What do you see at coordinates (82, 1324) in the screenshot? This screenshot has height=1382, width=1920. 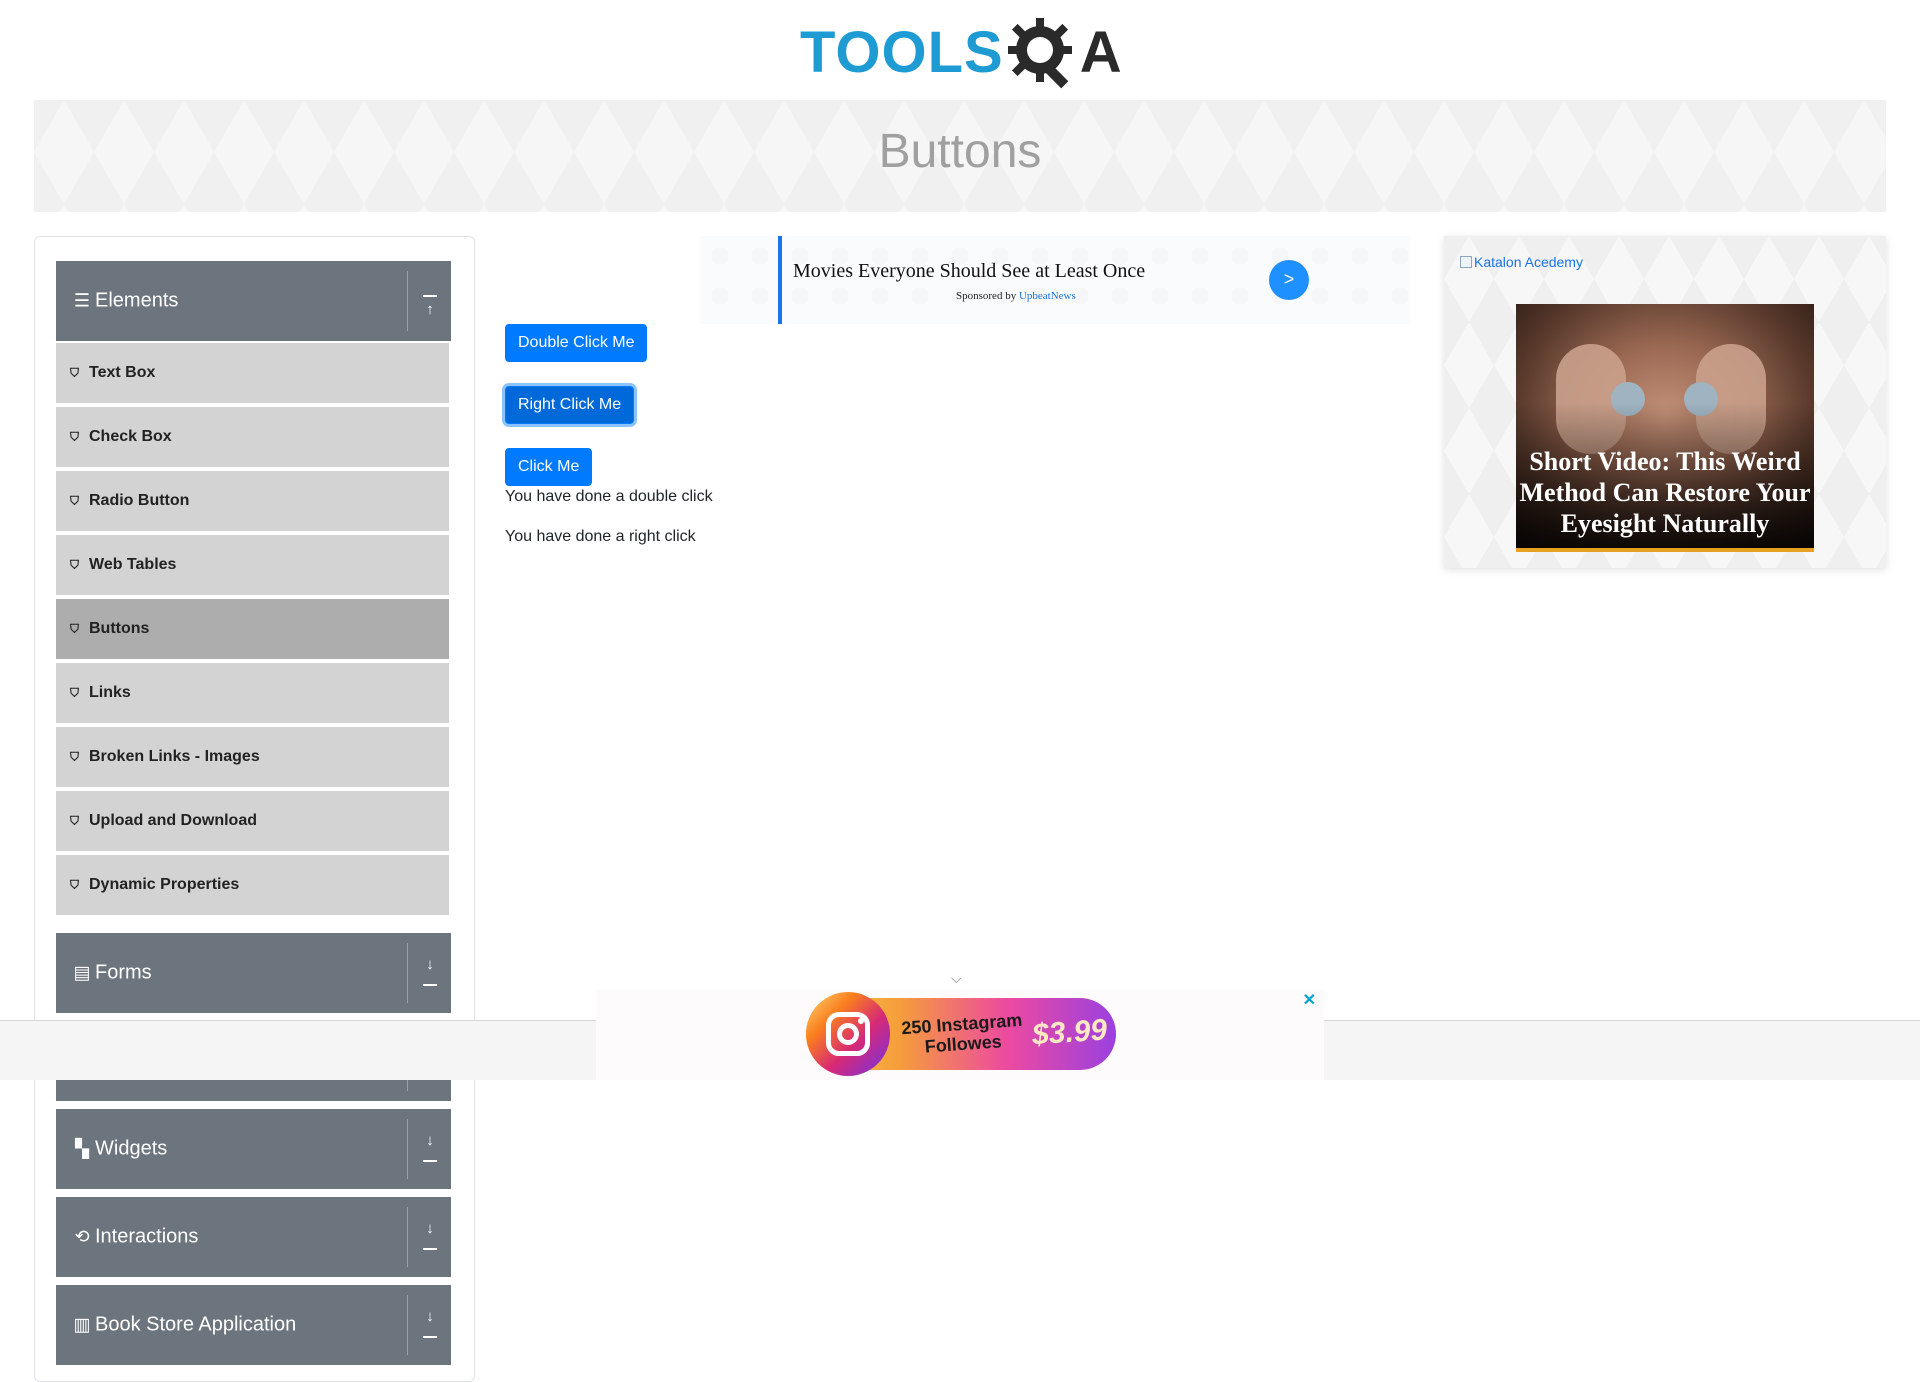 I see `books-icon: ▥` at bounding box center [82, 1324].